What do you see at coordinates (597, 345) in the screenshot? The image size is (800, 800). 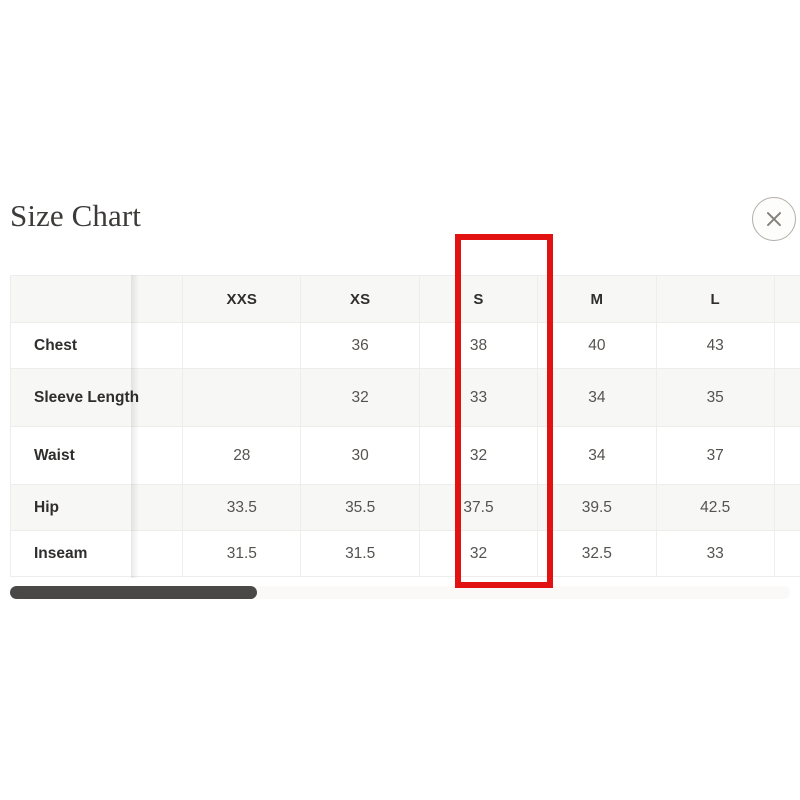 I see `cell-chest-m: 40` at bounding box center [597, 345].